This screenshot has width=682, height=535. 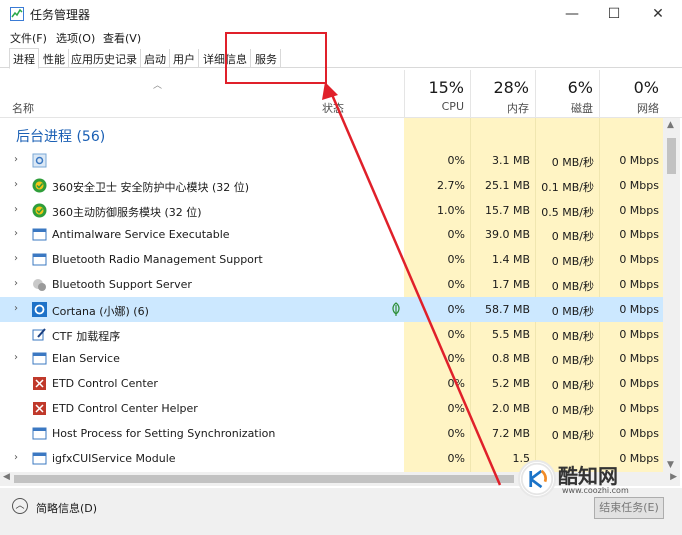 I want to click on name-column-header: 名称, so click(x=23, y=108).